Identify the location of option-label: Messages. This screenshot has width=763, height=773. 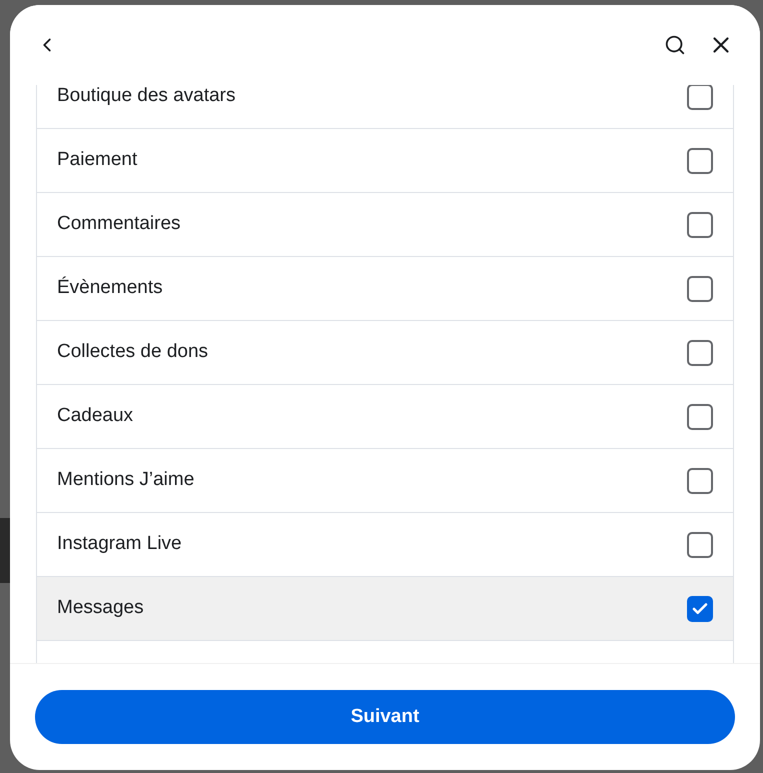
(100, 608).